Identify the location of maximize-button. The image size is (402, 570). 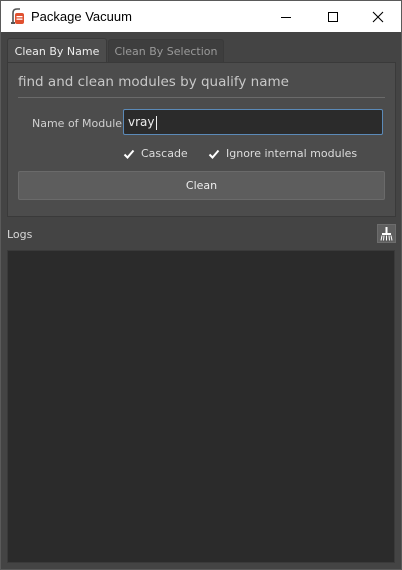
(333, 16).